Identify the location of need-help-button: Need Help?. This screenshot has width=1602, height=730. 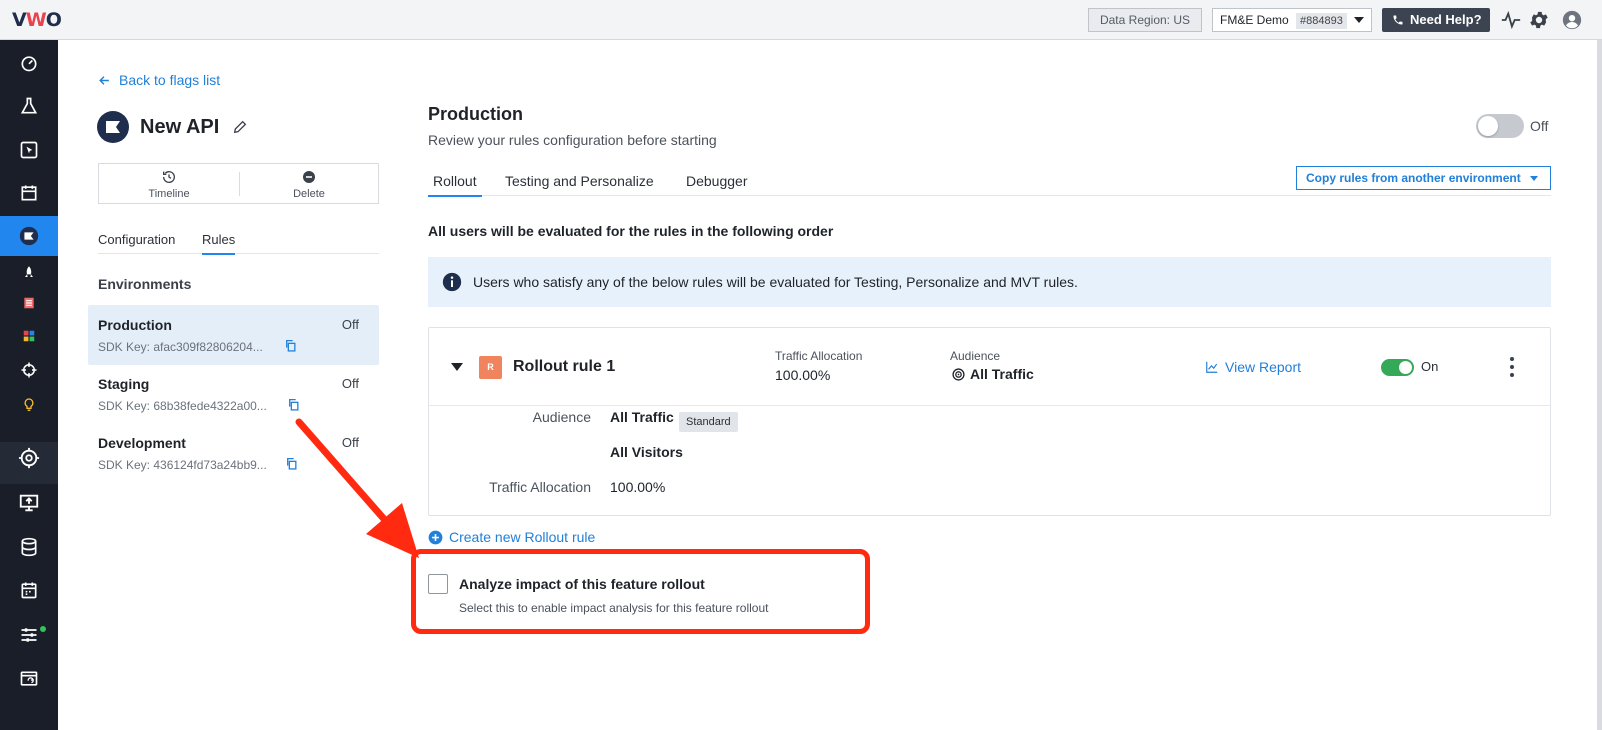
(1436, 20).